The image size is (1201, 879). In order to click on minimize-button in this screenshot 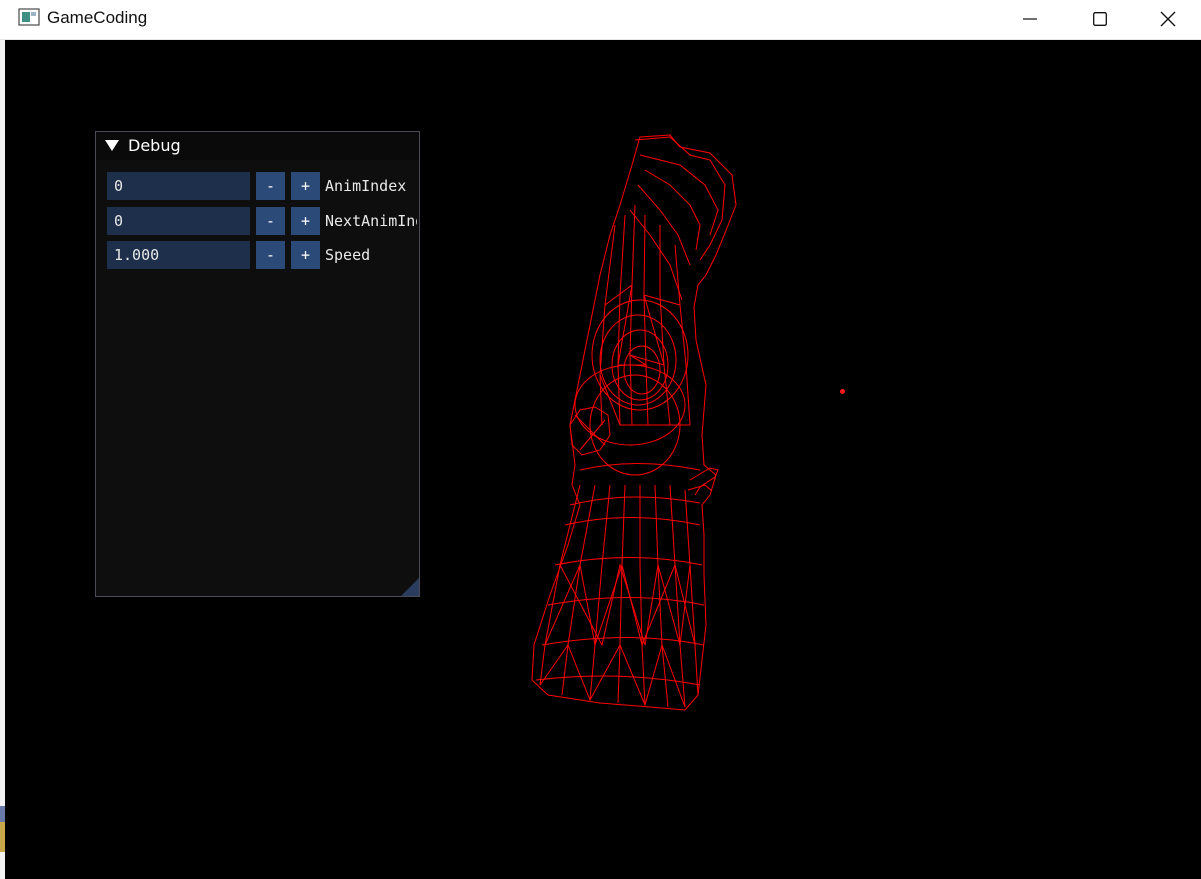, I will do `click(1030, 19)`.